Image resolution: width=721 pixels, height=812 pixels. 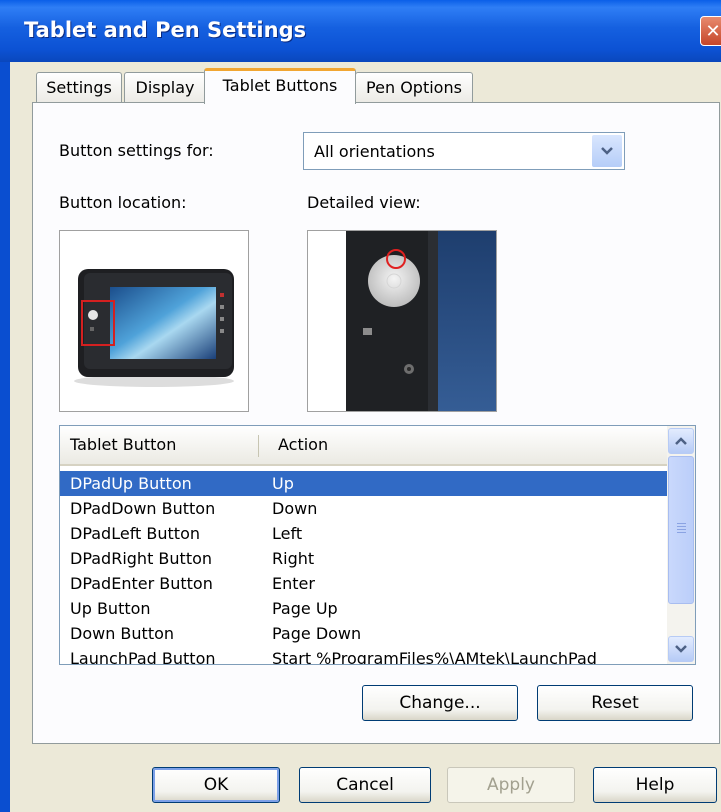 I want to click on button-settings-label: Button settings for:, so click(x=136, y=150).